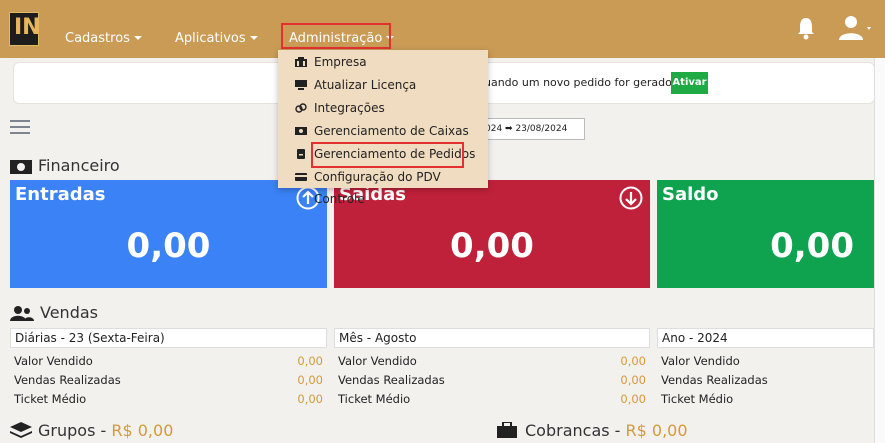 The width and height of the screenshot is (885, 443). I want to click on saldo-title: Saldo, so click(690, 194).